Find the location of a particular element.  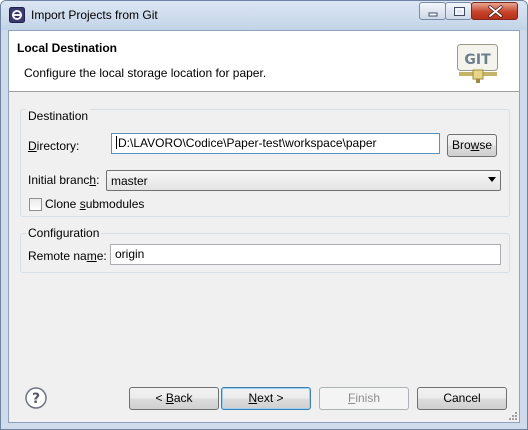

help-icon: ? is located at coordinates (36, 398).